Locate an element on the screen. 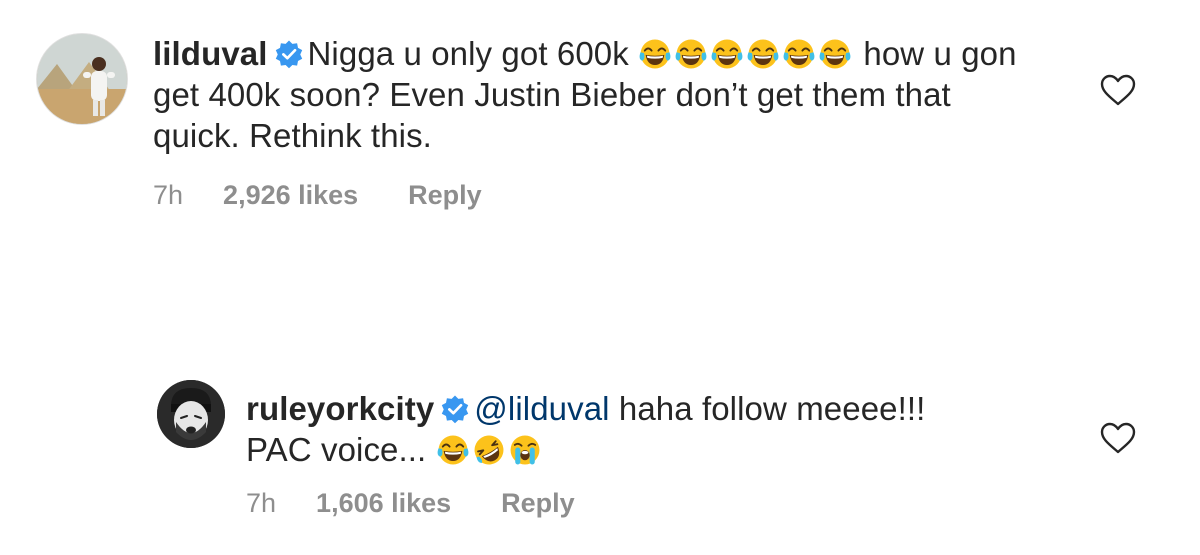  username: ruleyorkcity is located at coordinates (340, 408).